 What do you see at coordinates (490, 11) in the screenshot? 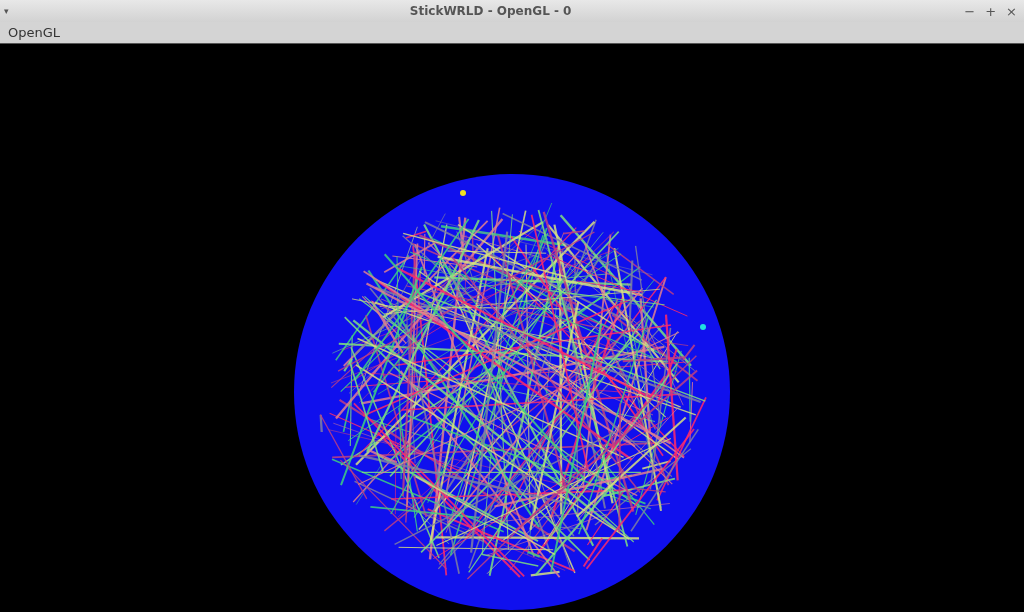
I see `window-title: StickWRLD - OpenGL - 0` at bounding box center [490, 11].